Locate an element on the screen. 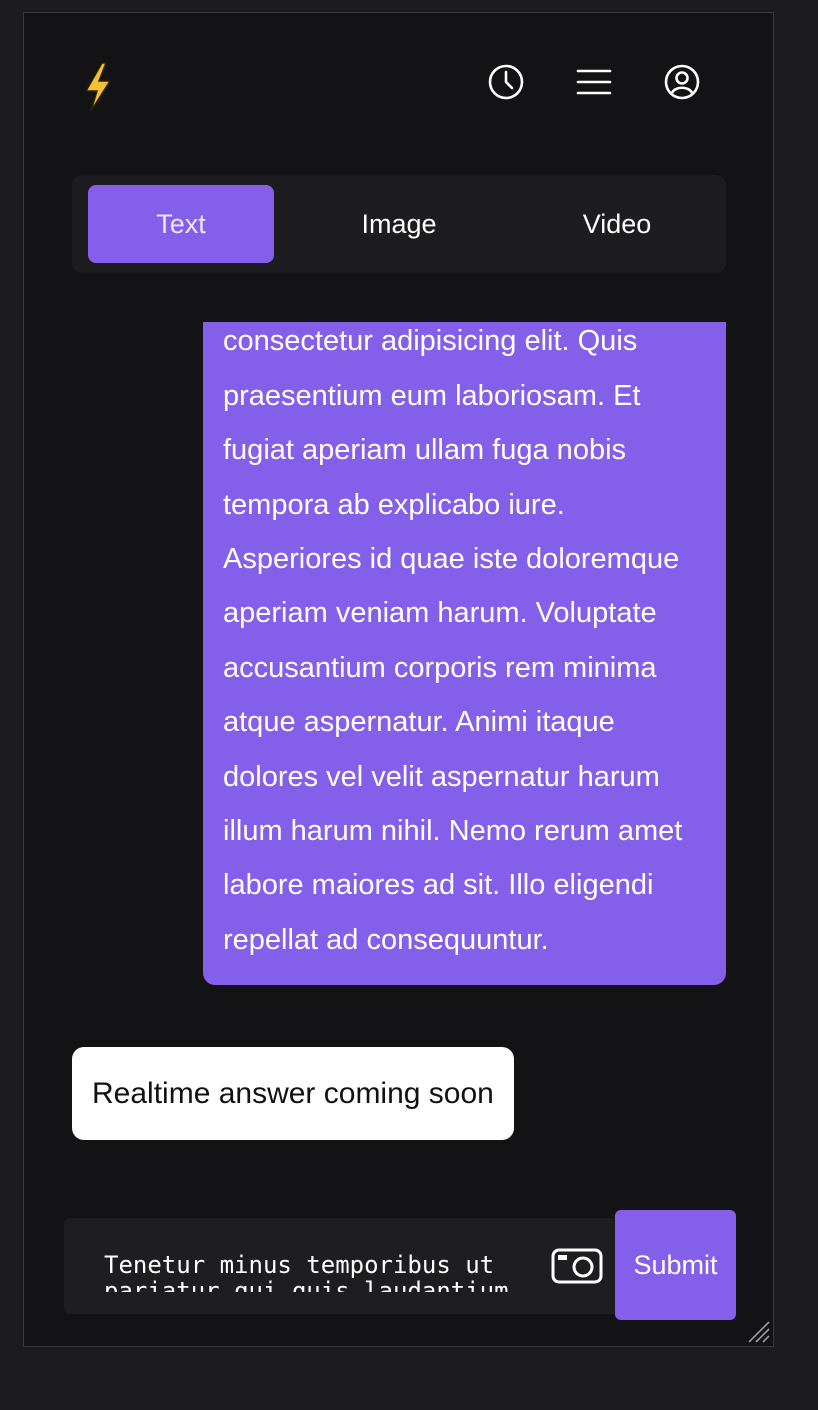 The height and width of the screenshot is (1410, 818). lightning-bolt-icon is located at coordinates (98, 87).